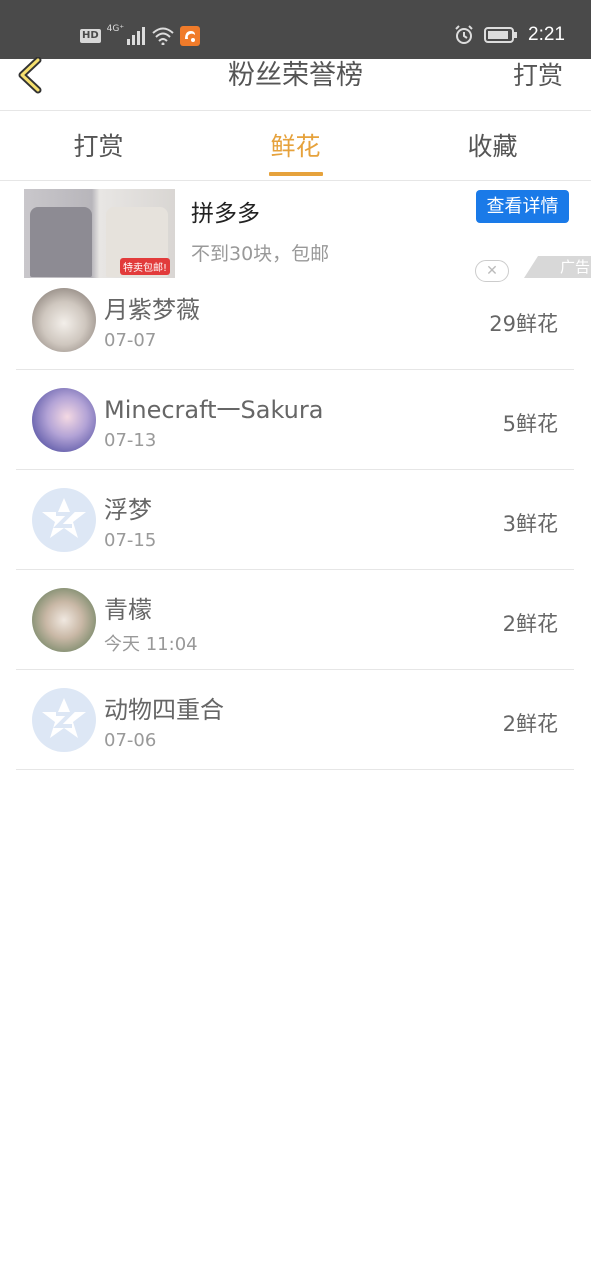  Describe the element at coordinates (128, 610) in the screenshot. I see `user-name: 青檬` at that location.